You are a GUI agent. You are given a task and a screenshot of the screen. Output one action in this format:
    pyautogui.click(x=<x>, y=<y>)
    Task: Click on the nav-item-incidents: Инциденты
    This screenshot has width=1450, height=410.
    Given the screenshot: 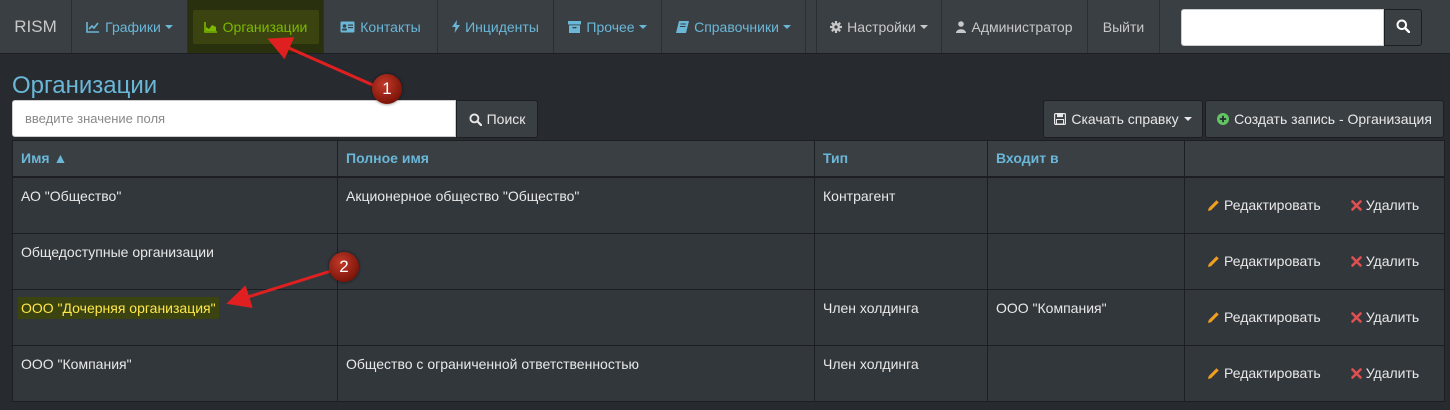 What is the action you would take?
    pyautogui.click(x=496, y=26)
    